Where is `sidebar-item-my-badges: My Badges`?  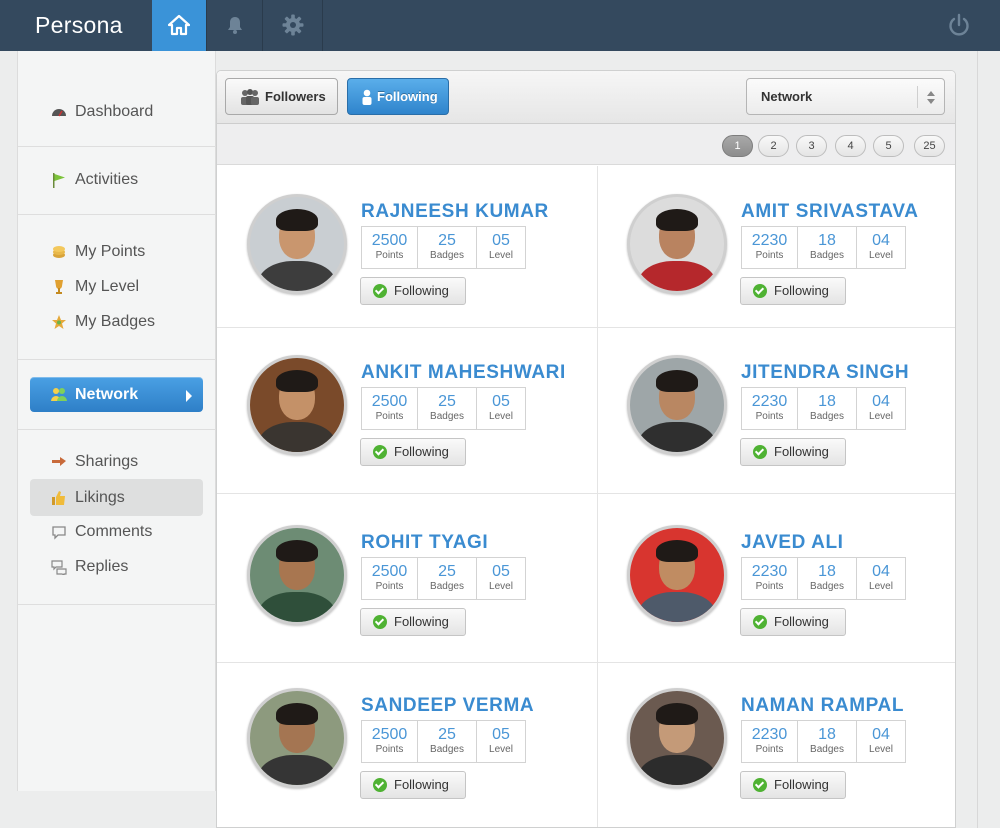 sidebar-item-my-badges: My Badges is located at coordinates (116, 321).